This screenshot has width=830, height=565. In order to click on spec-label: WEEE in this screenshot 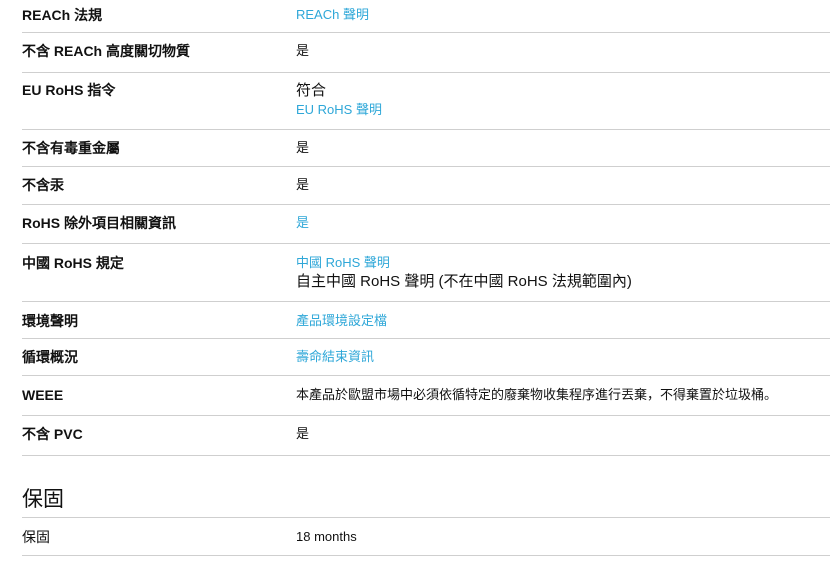, I will do `click(43, 395)`.